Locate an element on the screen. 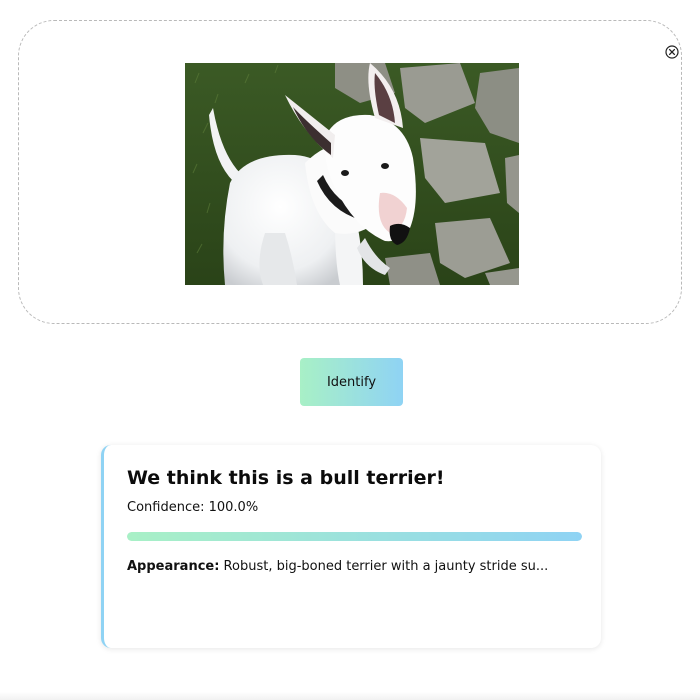  appearance-label: Appearance: is located at coordinates (173, 566).